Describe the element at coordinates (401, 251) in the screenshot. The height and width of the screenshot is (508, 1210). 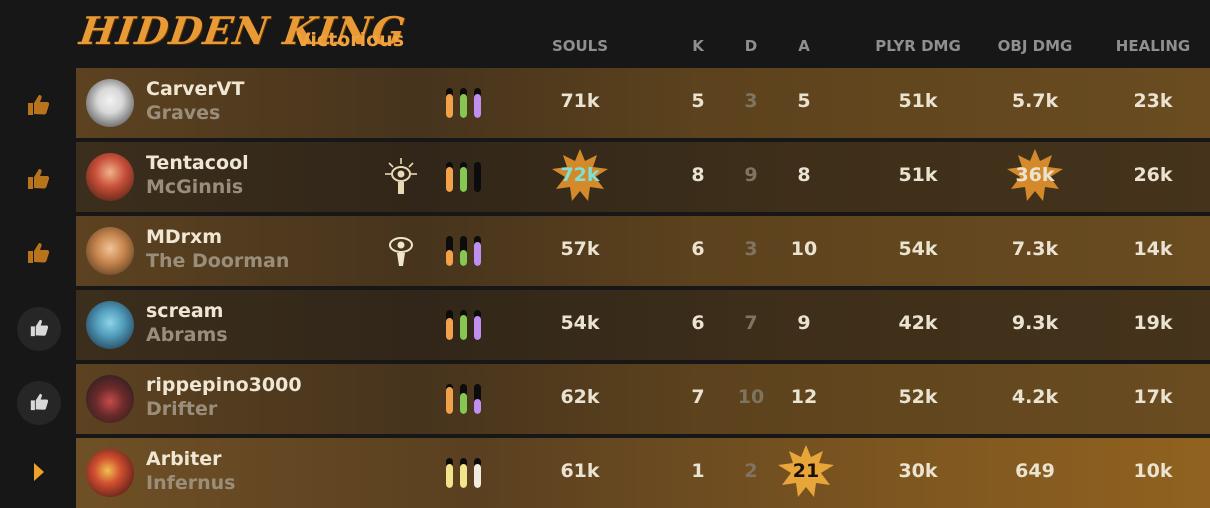
I see `eye-keyhole-icon` at that location.